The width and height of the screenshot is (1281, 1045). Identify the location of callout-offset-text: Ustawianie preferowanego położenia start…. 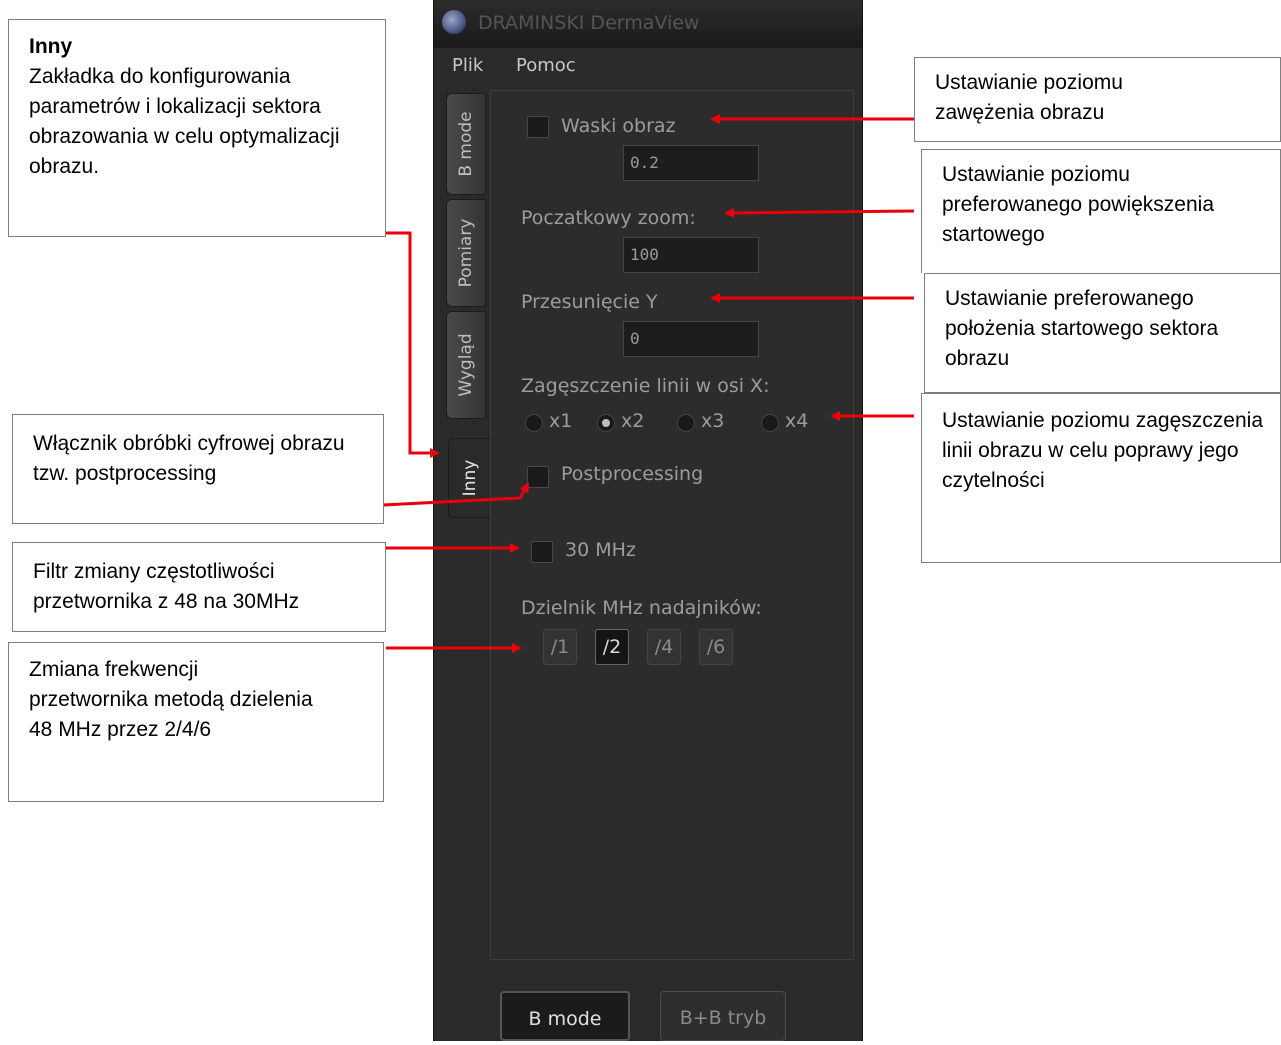
(1082, 328).